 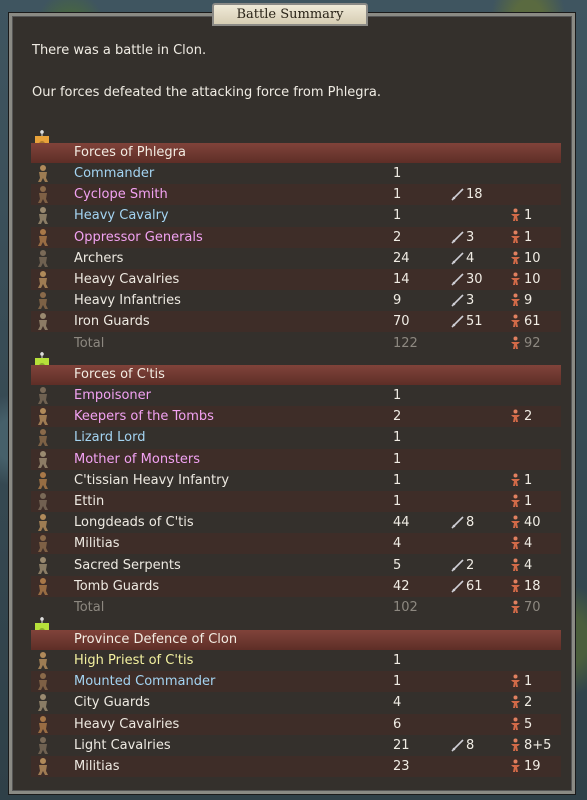 I want to click on unit-row: Keepers of the Tombs 2 2, so click(x=296, y=417).